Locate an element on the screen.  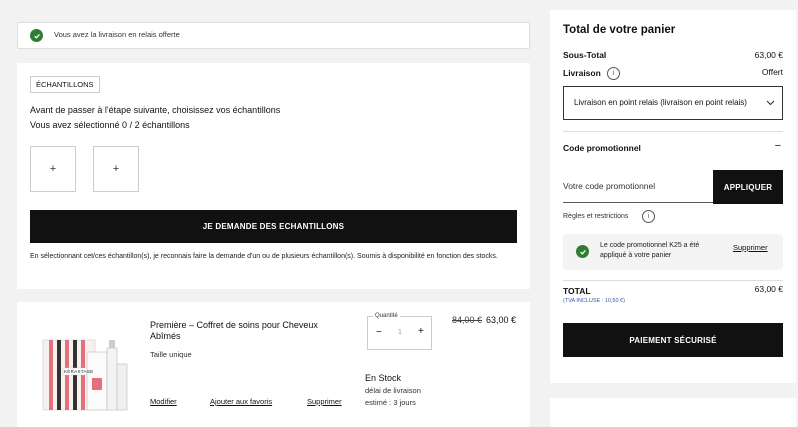
subtotal-value: 63,00 € is located at coordinates (768, 55).